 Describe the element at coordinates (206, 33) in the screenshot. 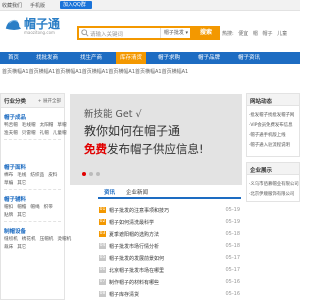

I see `search-button: 搜索` at that location.